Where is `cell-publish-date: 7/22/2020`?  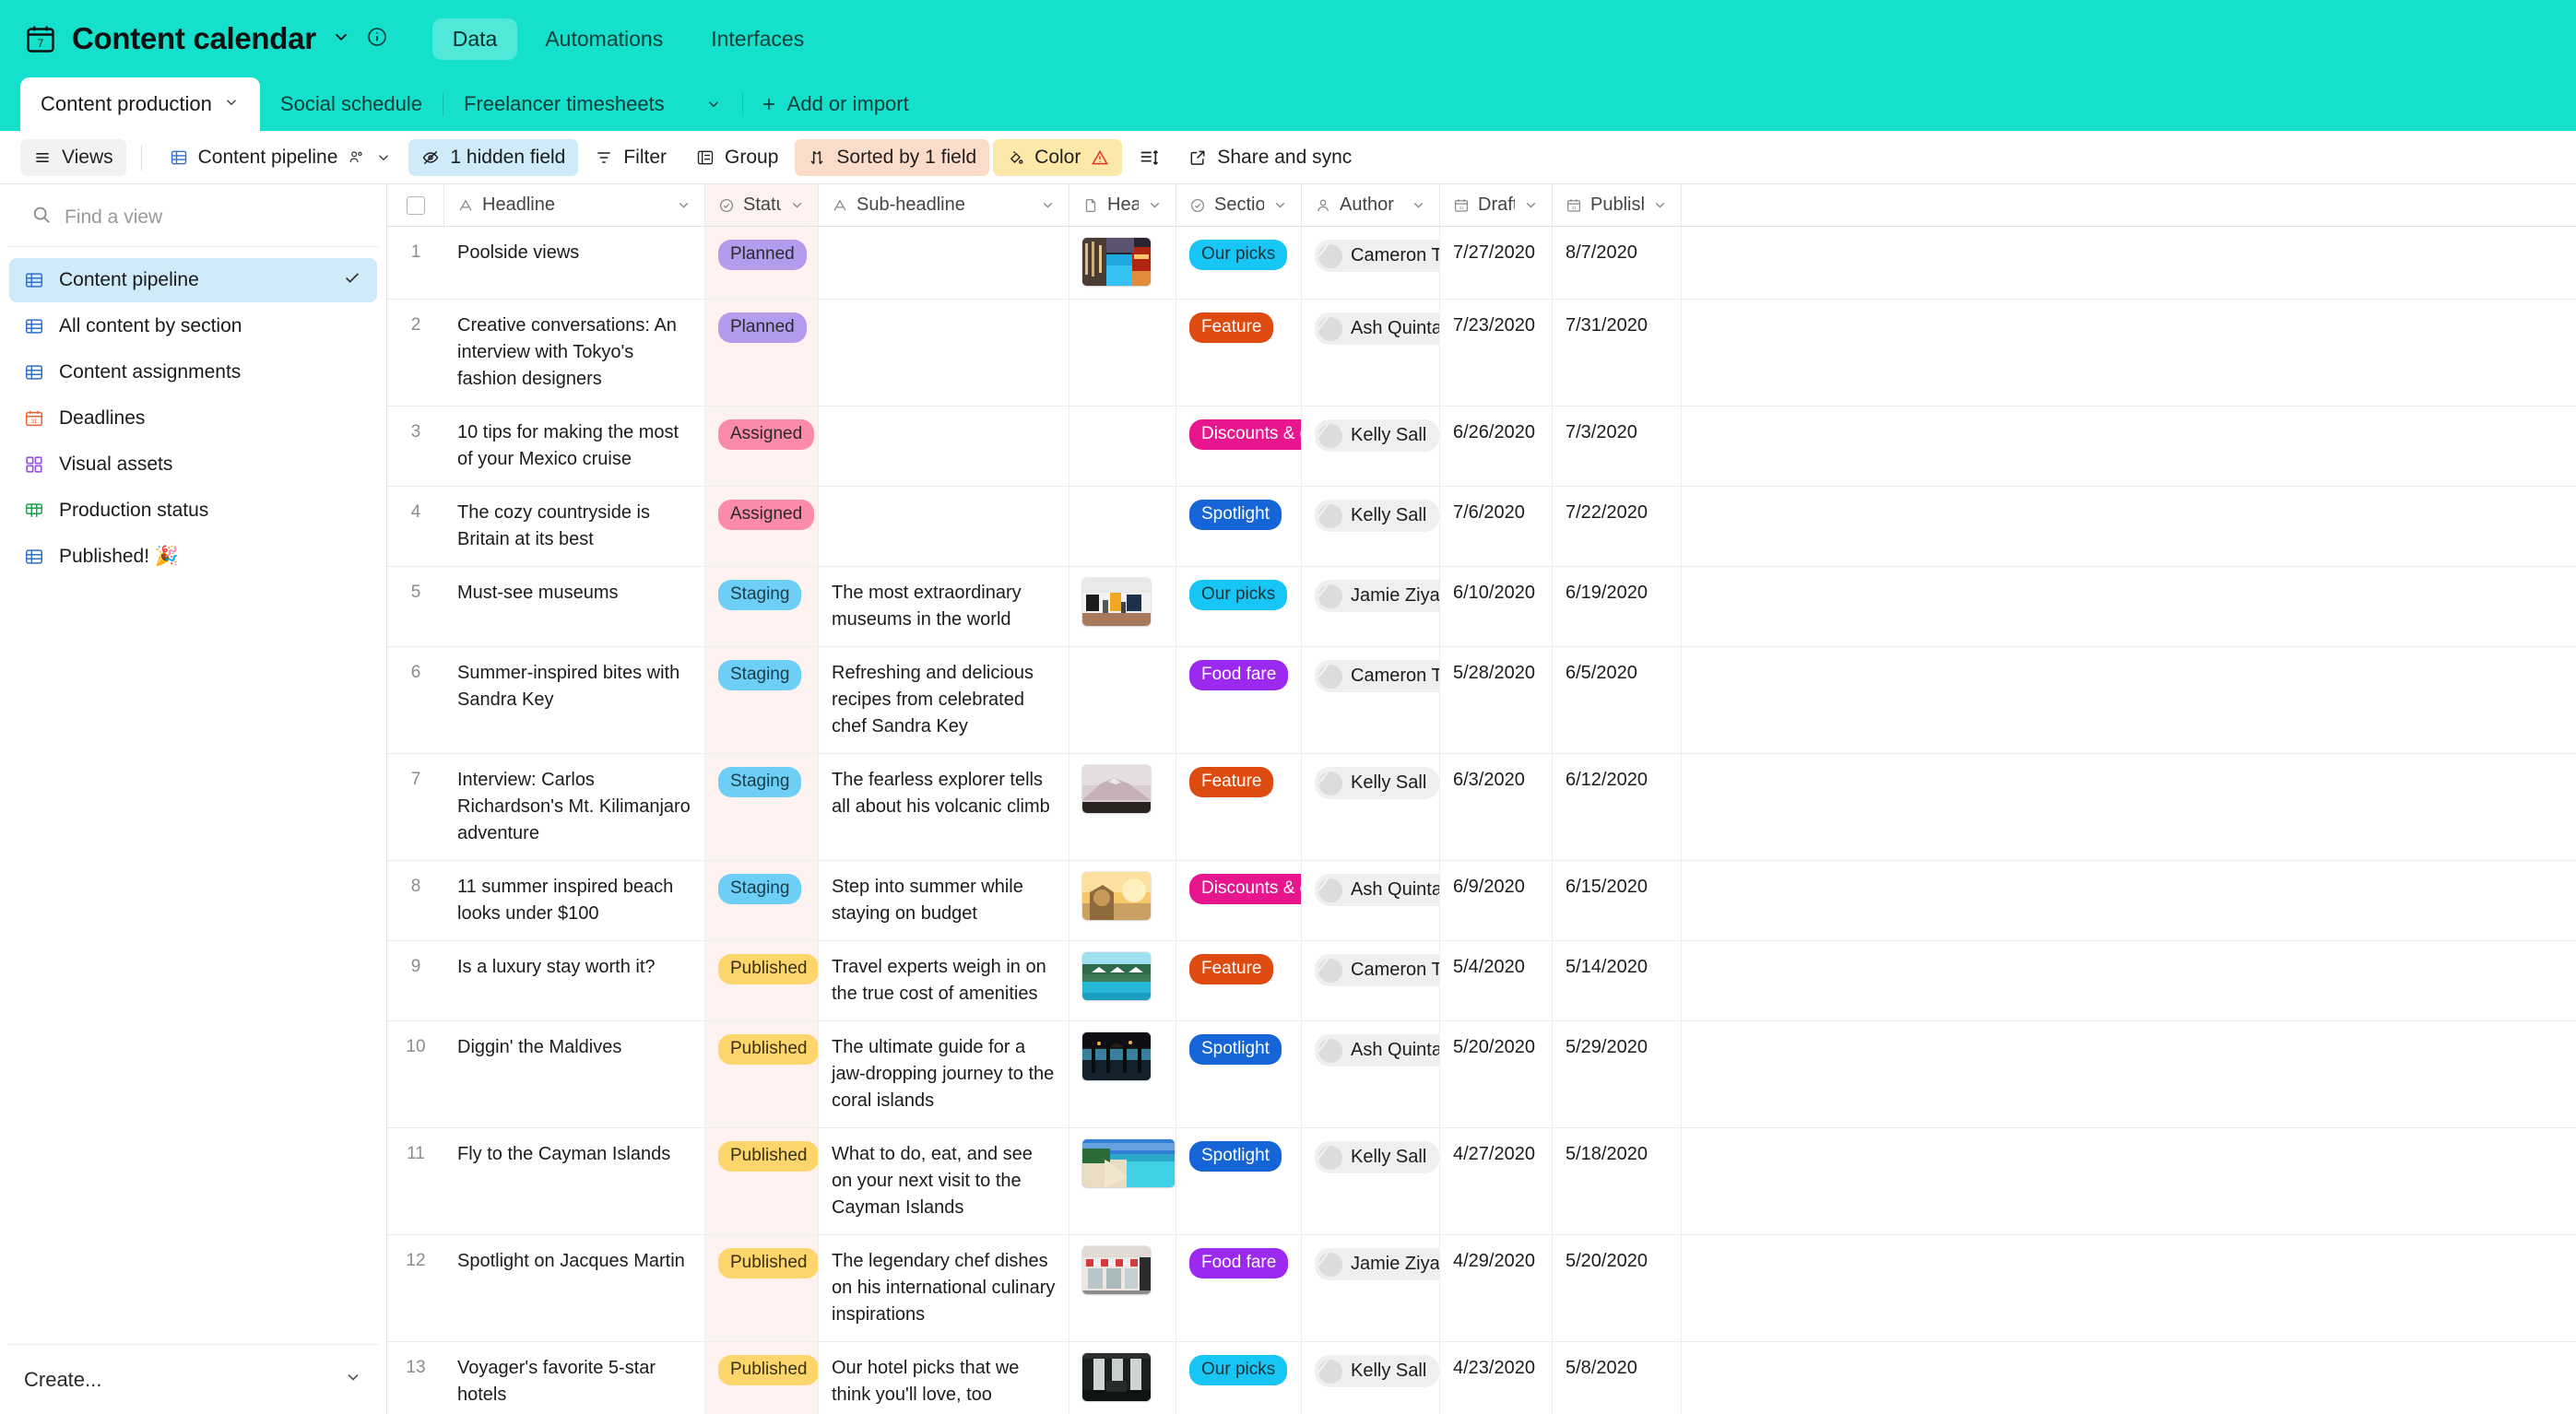 cell-publish-date: 7/22/2020 is located at coordinates (1617, 526).